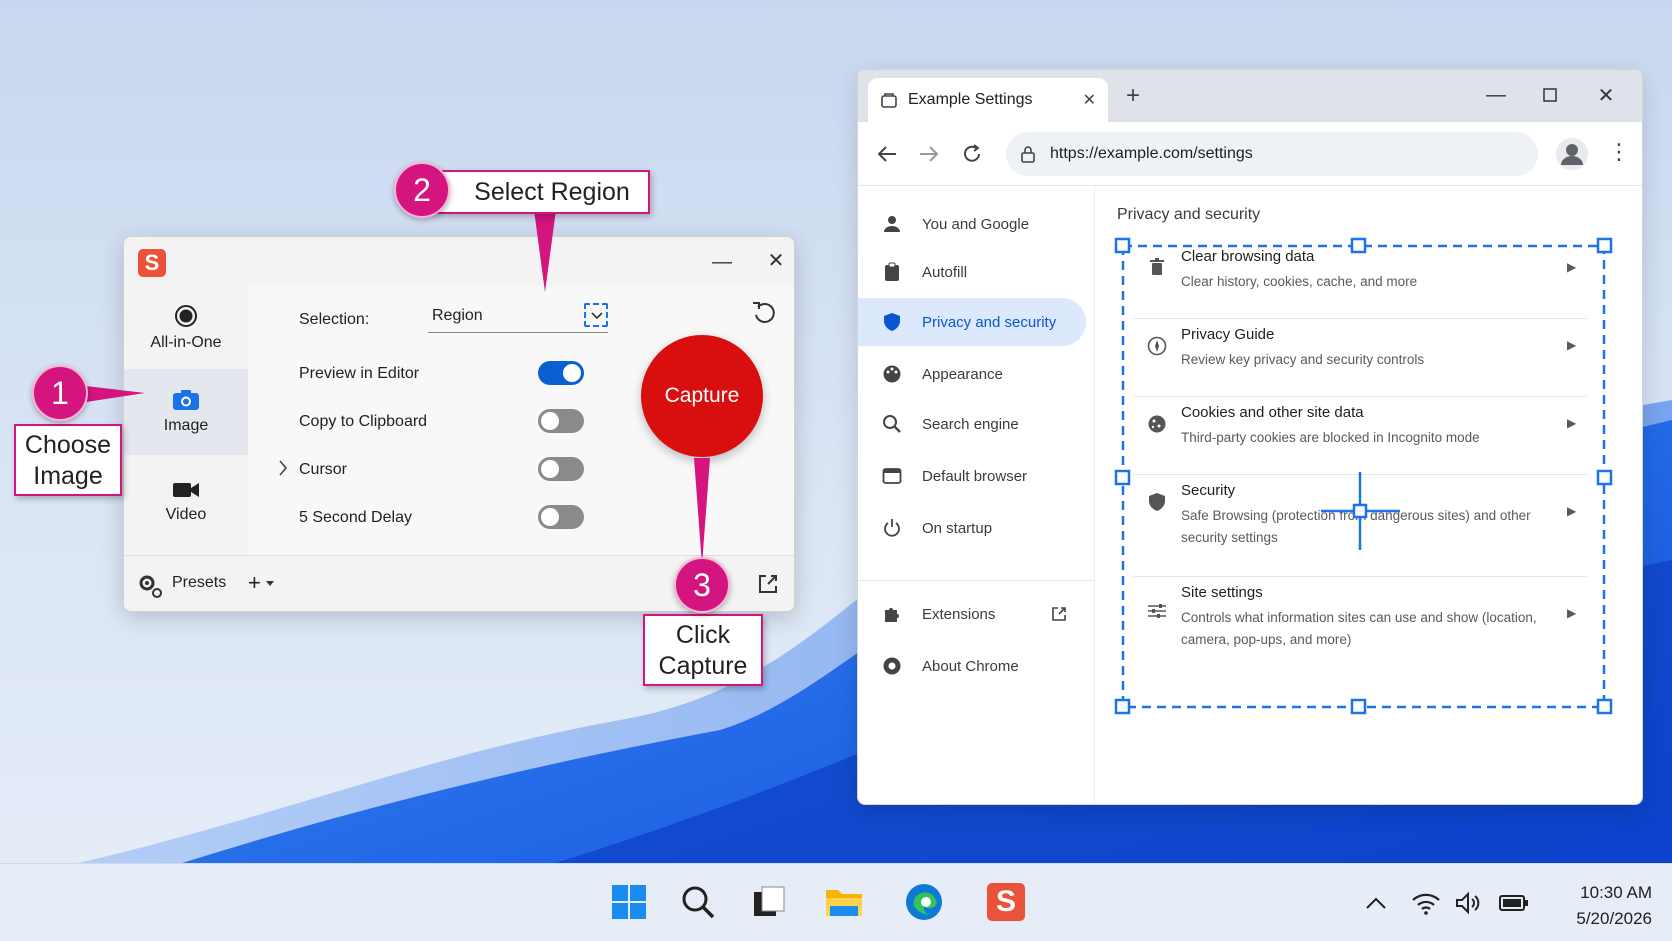 The height and width of the screenshot is (941, 1672). I want to click on system-clock: 10:30 AM 5/20/2026, so click(1614, 906).